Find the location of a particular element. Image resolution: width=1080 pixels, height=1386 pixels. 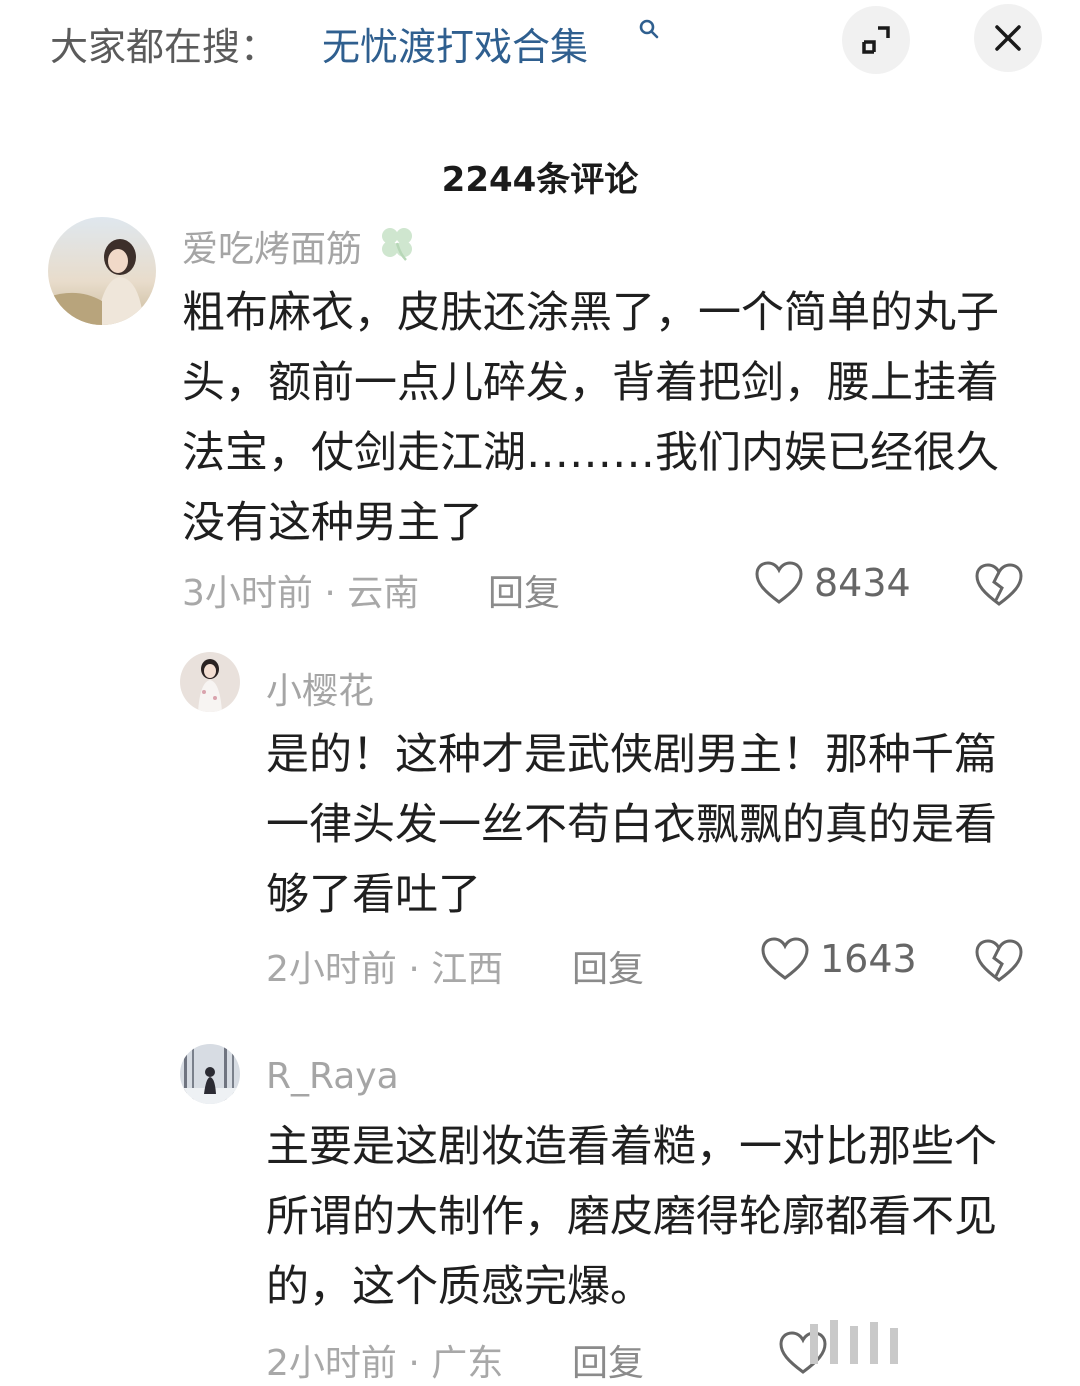

search-icon is located at coordinates (649, 29).